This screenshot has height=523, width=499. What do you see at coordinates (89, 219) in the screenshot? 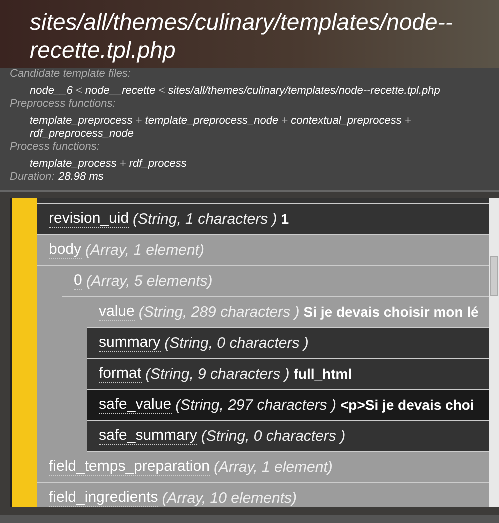
I see `key-label: revision_uid` at bounding box center [89, 219].